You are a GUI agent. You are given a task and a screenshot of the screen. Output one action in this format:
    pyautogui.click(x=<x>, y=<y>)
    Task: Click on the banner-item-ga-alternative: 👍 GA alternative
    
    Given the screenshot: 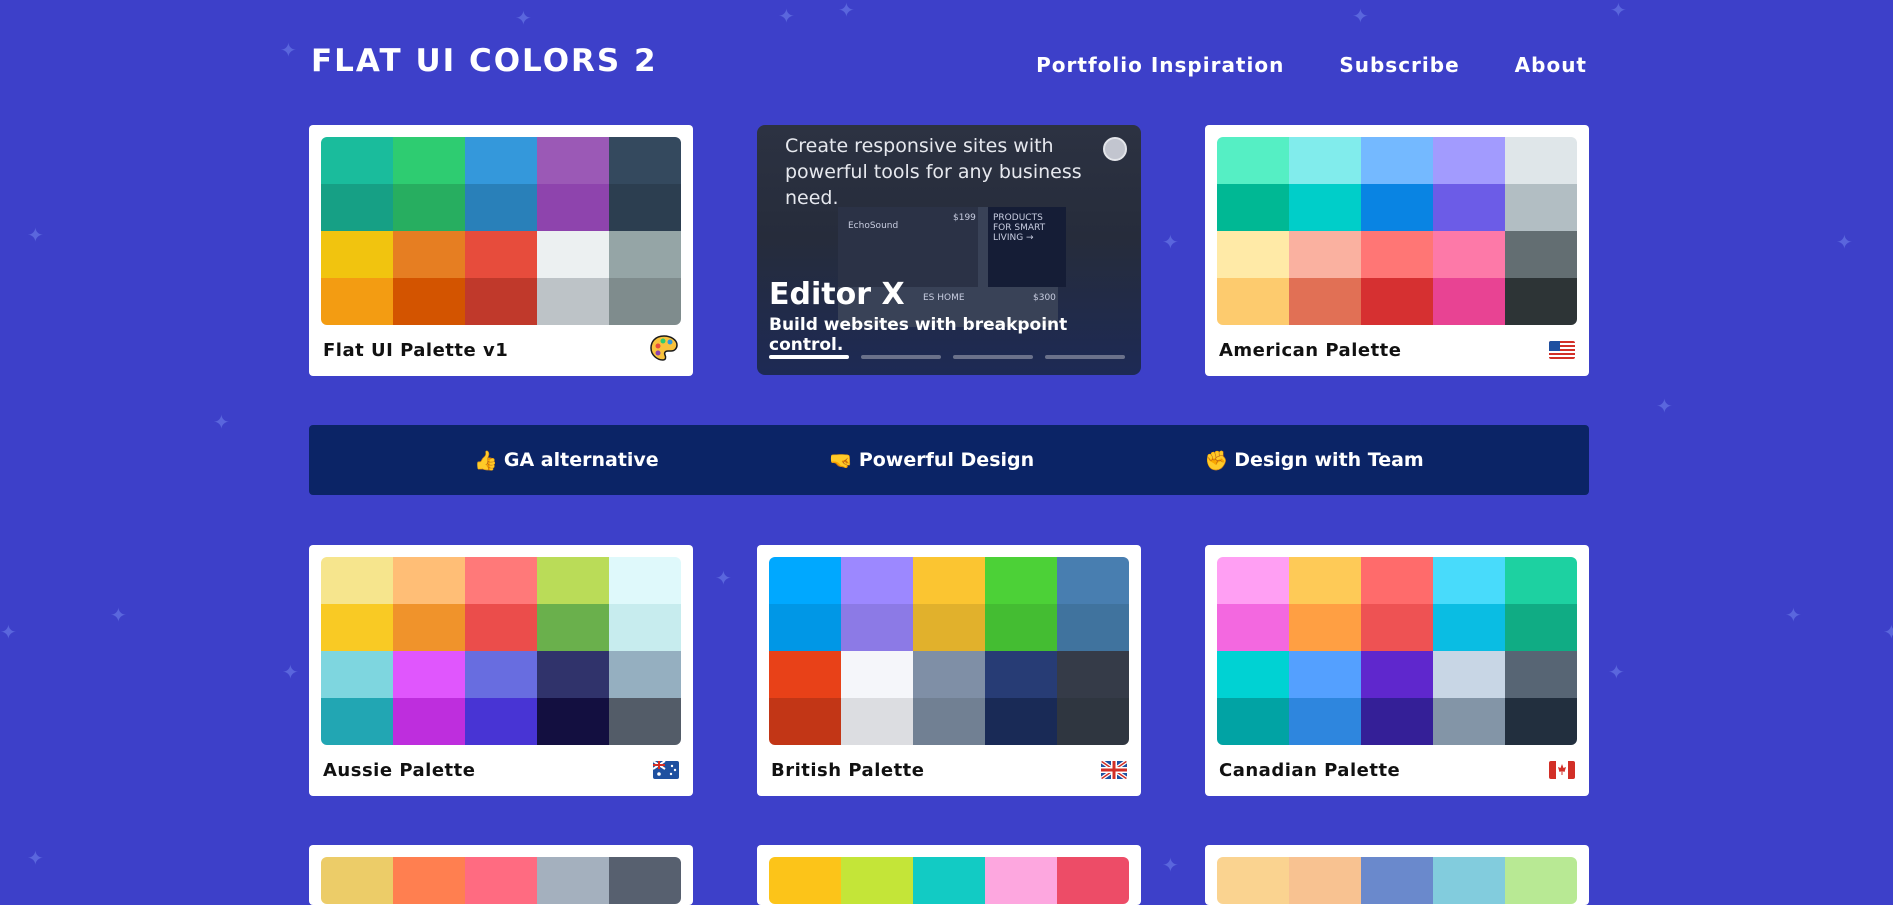 What is the action you would take?
    pyautogui.click(x=566, y=460)
    